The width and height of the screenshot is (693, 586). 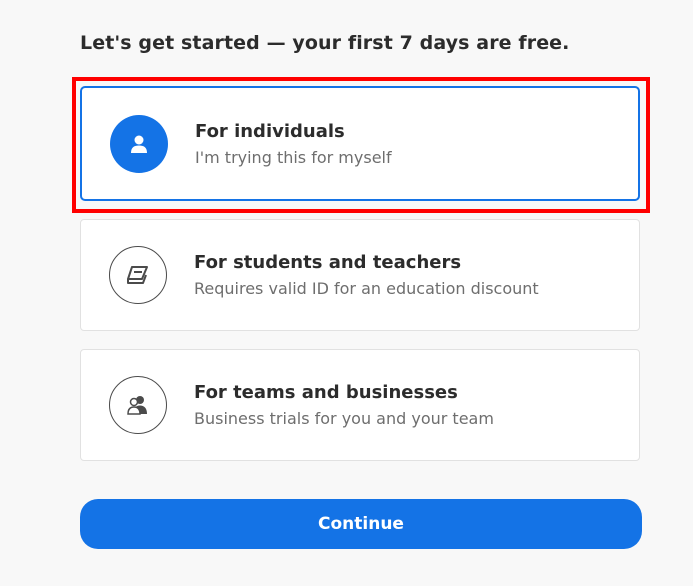 What do you see at coordinates (139, 143) in the screenshot?
I see `person-icon` at bounding box center [139, 143].